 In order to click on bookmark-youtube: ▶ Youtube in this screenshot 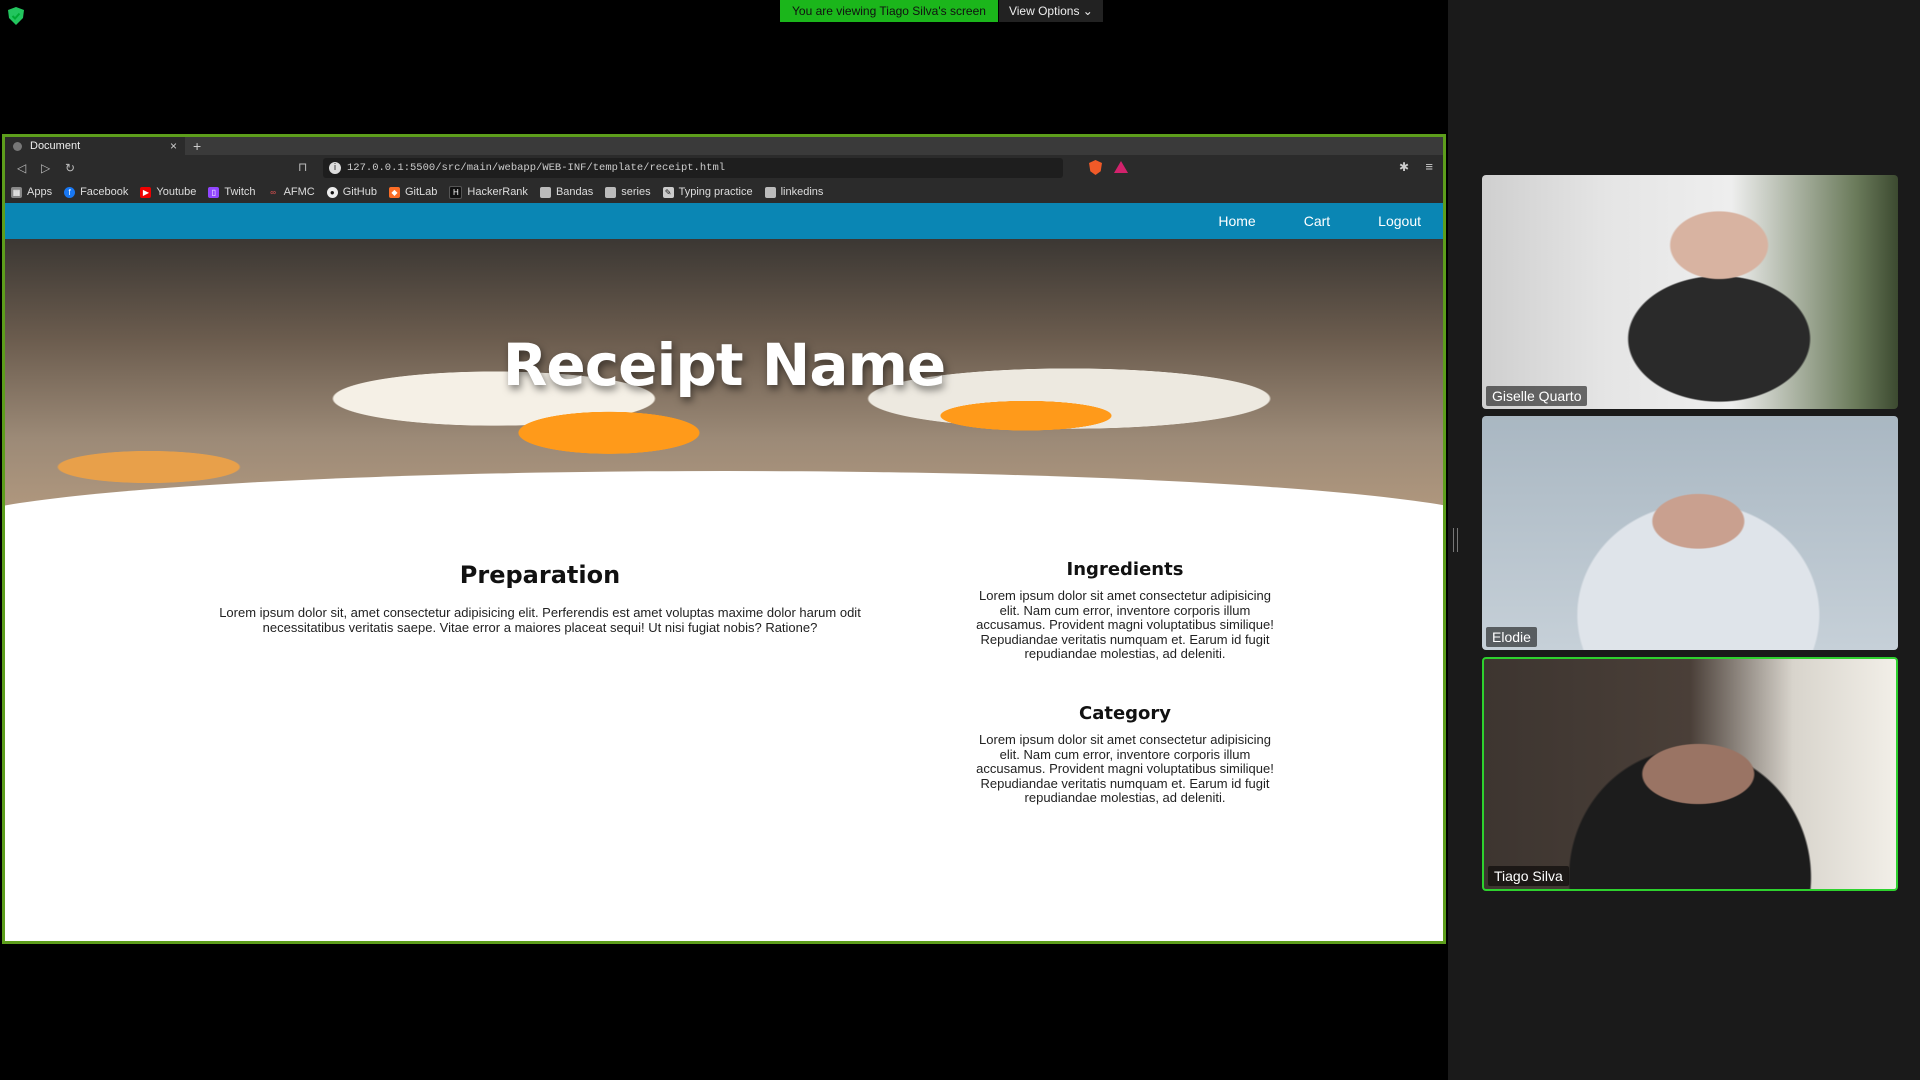, I will do `click(168, 192)`.